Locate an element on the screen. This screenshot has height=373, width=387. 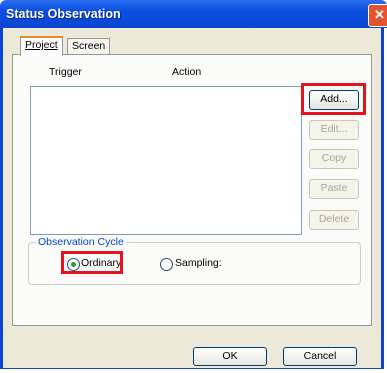
tab-screen-label: Screen is located at coordinates (89, 46).